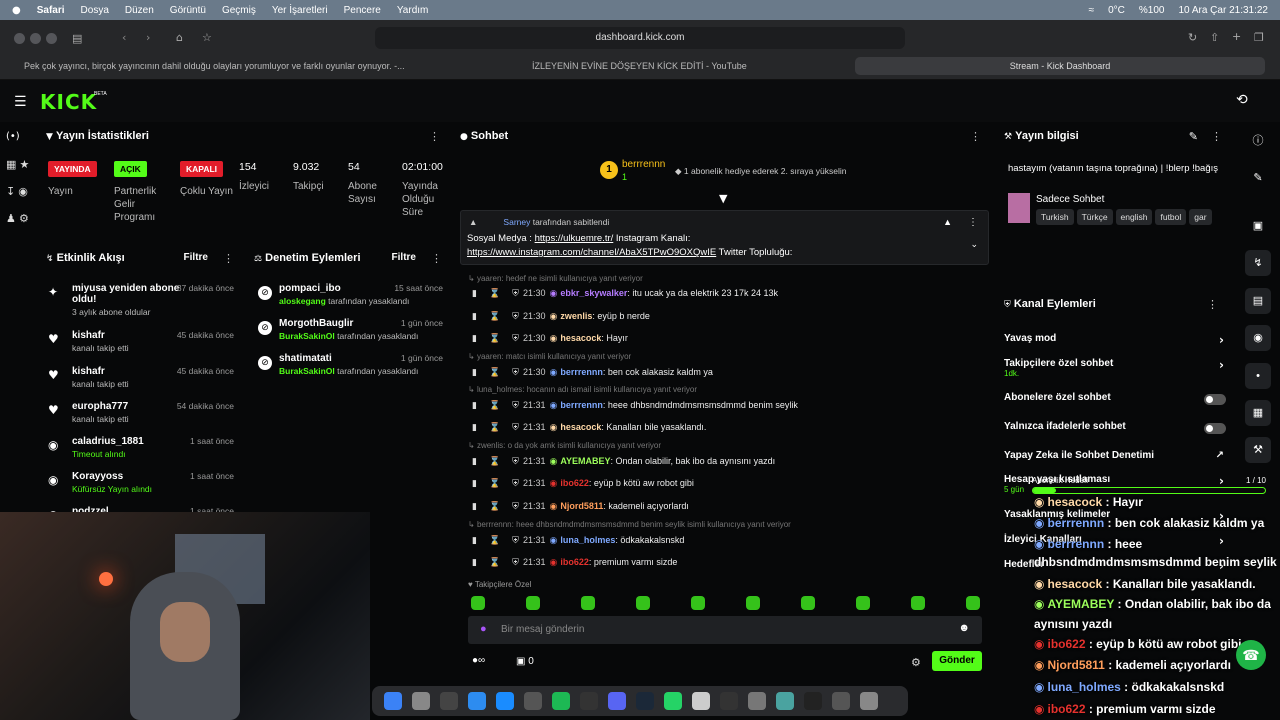 This screenshot has width=1280, height=720. Describe the element at coordinates (1258, 301) in the screenshot. I see `document-icon: ▤` at that location.